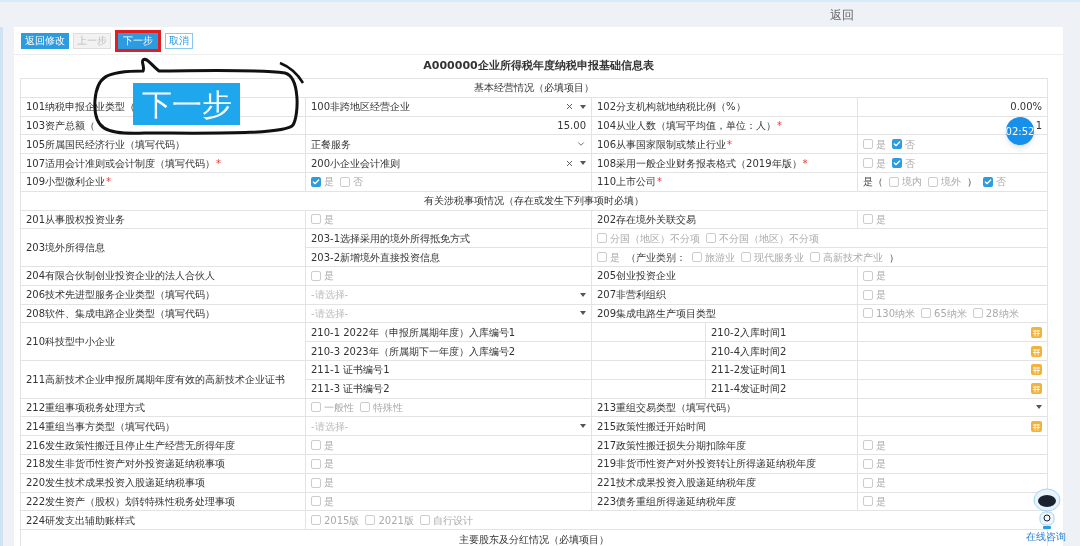 This screenshot has width=1080, height=546. I want to click on checkbox-option: 130纳米, so click(889, 313).